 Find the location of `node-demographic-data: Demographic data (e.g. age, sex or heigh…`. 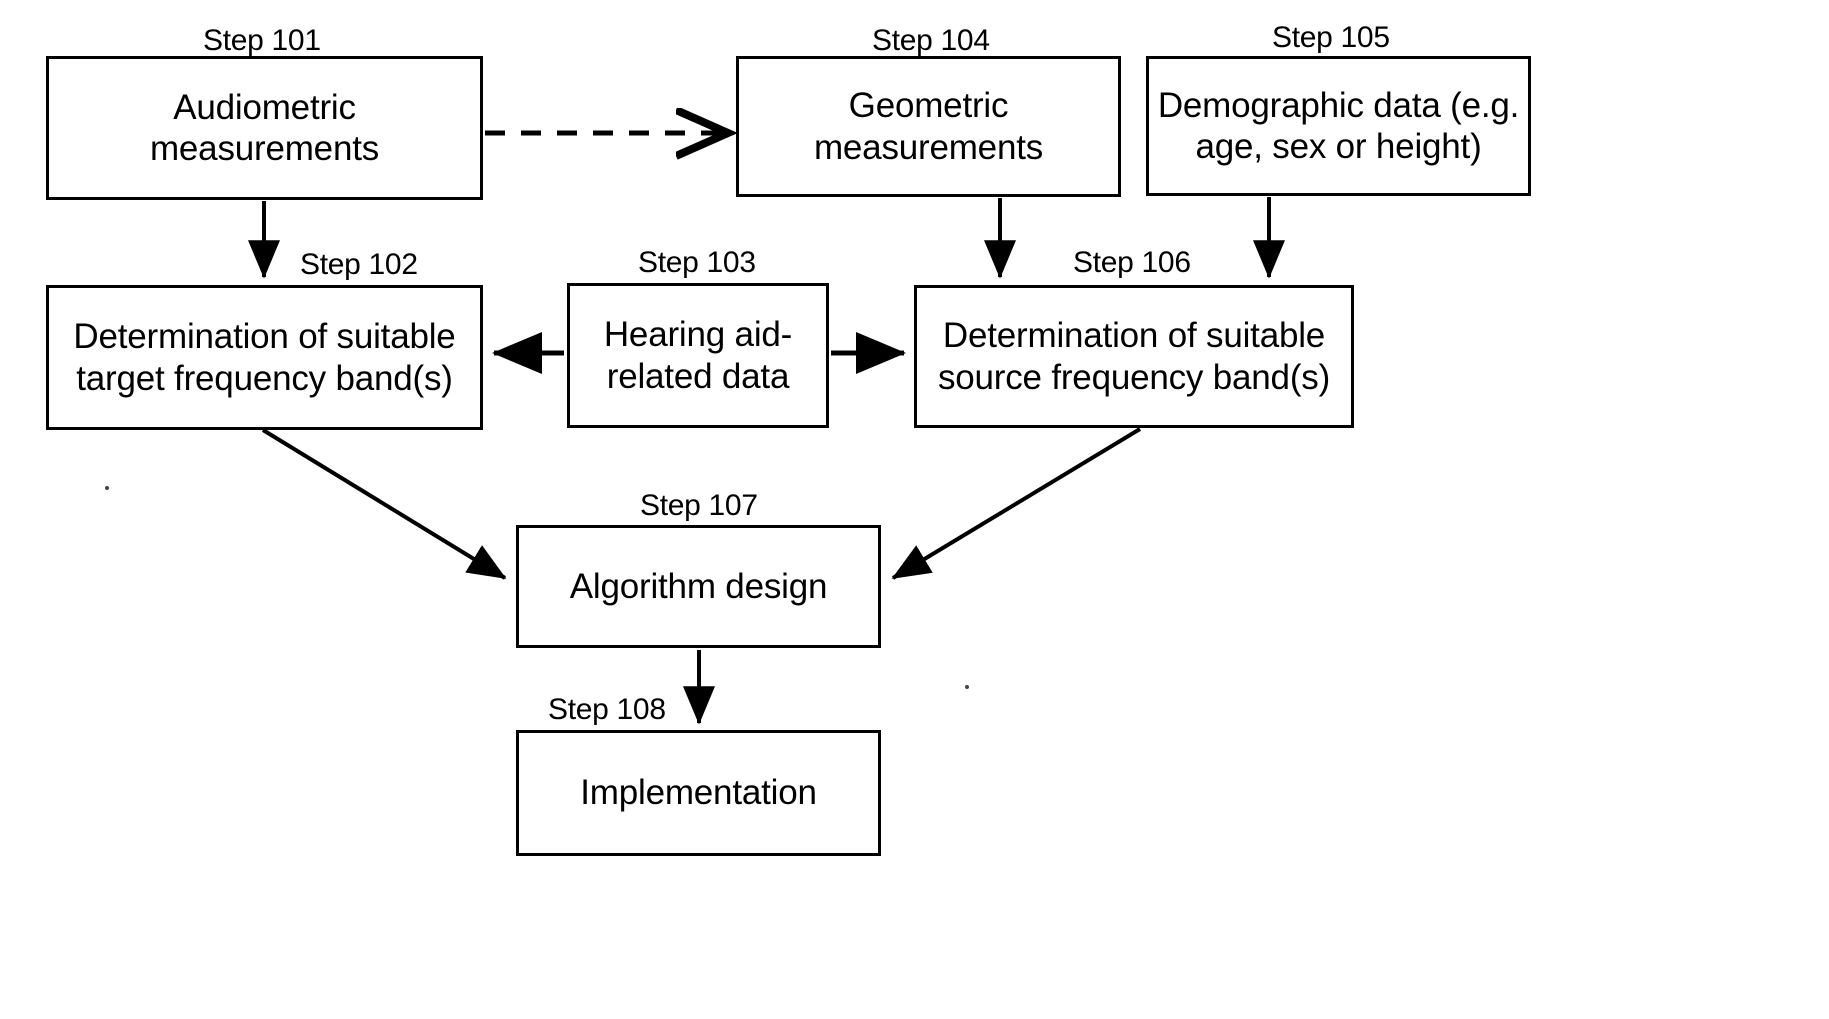

node-demographic-data: Demographic data (e.g. age, sex or heigh… is located at coordinates (1338, 126).